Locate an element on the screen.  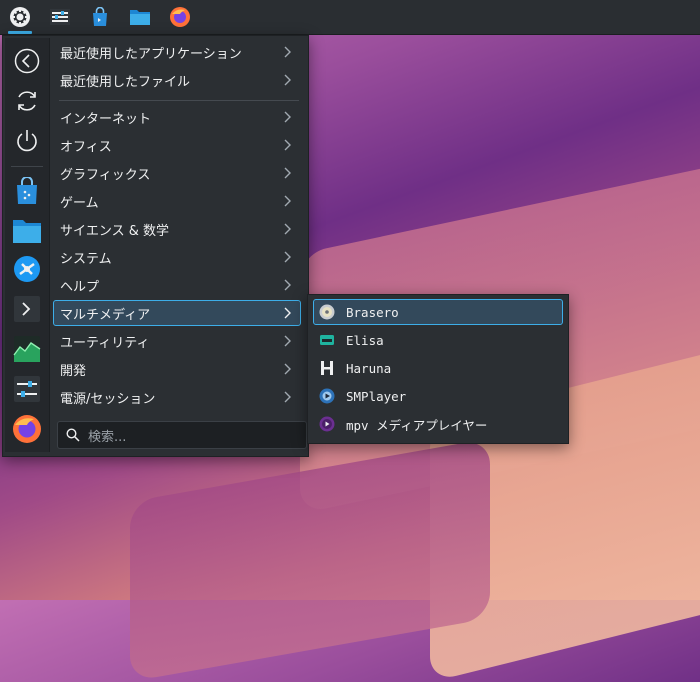
terminal-favorite is located at coordinates (27, 309).